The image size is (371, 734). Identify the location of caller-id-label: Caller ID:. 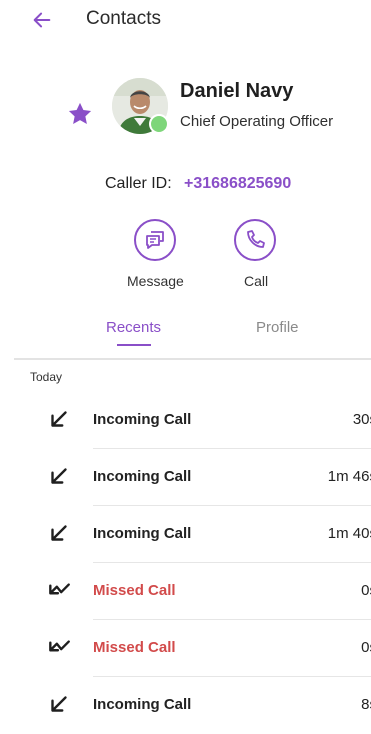
(138, 183).